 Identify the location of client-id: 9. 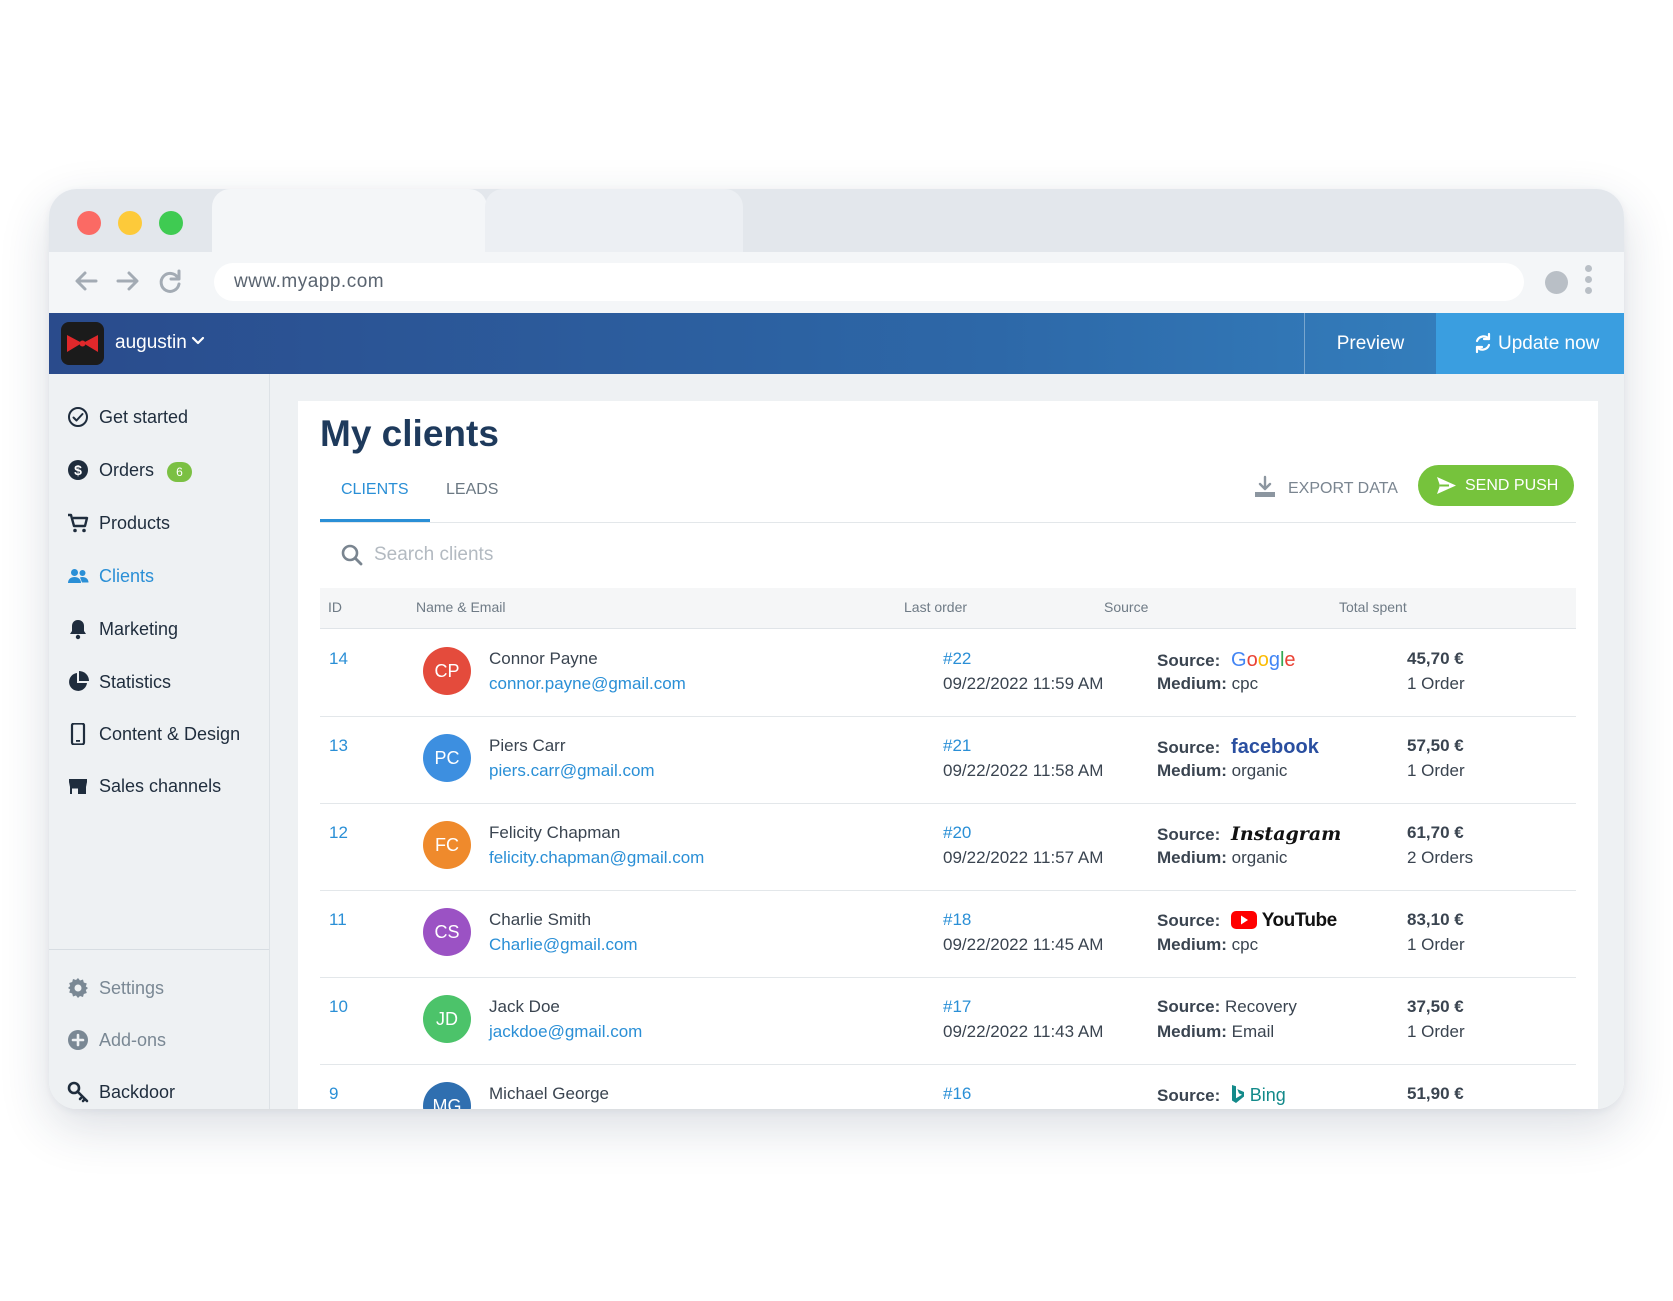
(333, 1094).